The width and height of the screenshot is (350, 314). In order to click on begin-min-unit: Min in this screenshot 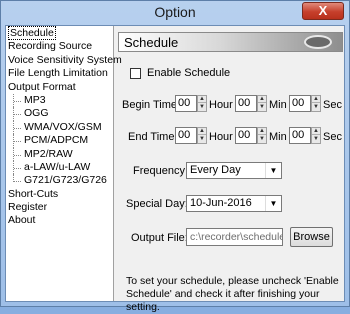, I will do `click(278, 105)`.